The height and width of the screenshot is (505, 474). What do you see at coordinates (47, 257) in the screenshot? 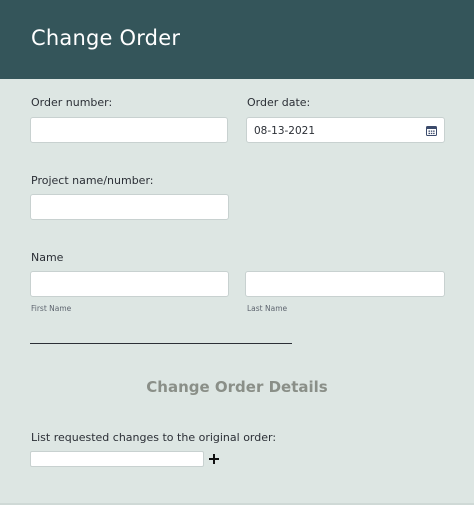
I see `name-label: Name` at bounding box center [47, 257].